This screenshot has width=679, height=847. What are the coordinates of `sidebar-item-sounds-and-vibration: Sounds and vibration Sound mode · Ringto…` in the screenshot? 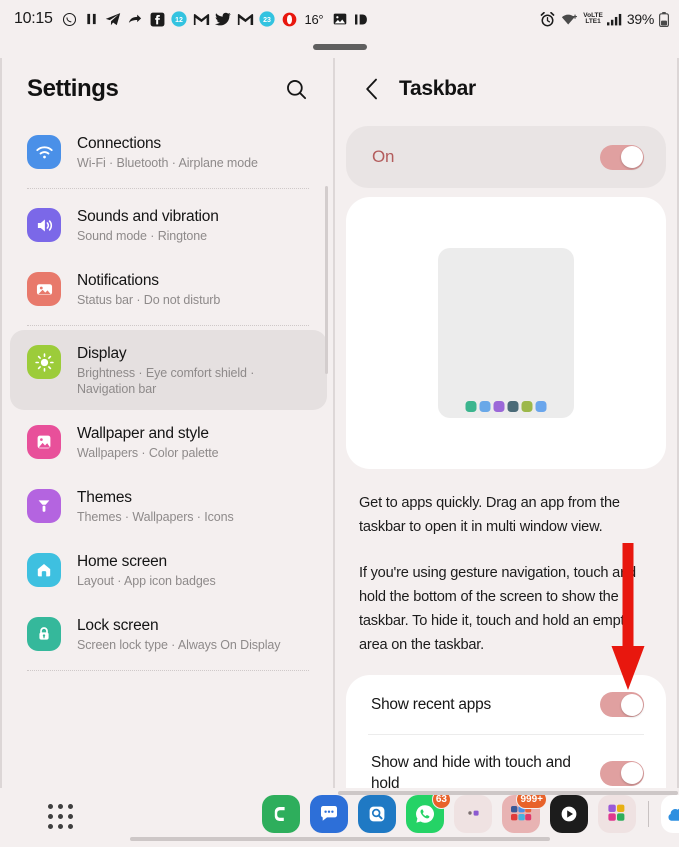 It's located at (167, 225).